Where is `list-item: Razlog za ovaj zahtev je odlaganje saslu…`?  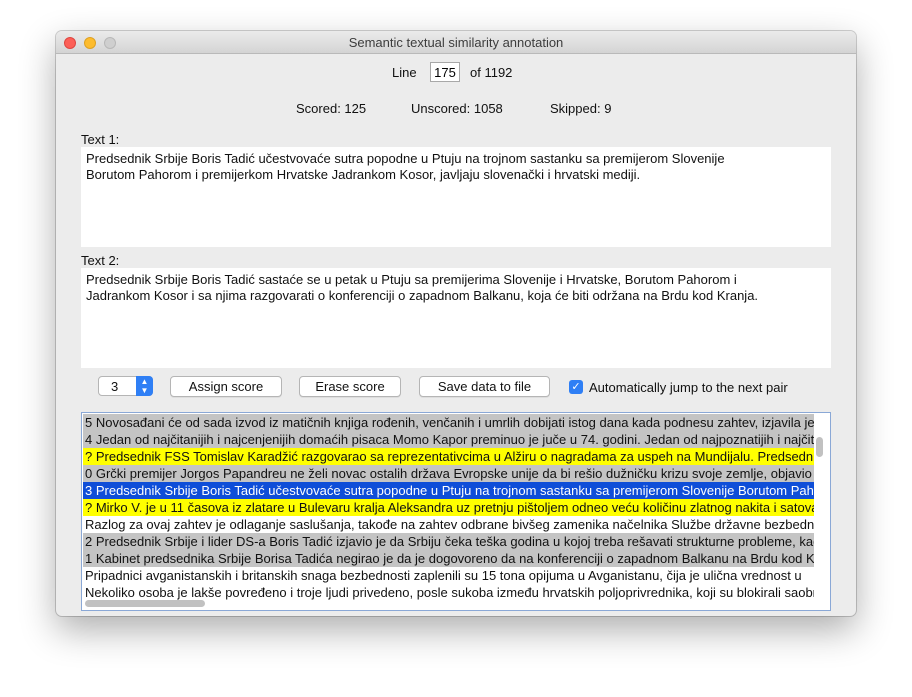
list-item: Razlog za ovaj zahtev je odlaganje saslu… is located at coordinates (448, 524).